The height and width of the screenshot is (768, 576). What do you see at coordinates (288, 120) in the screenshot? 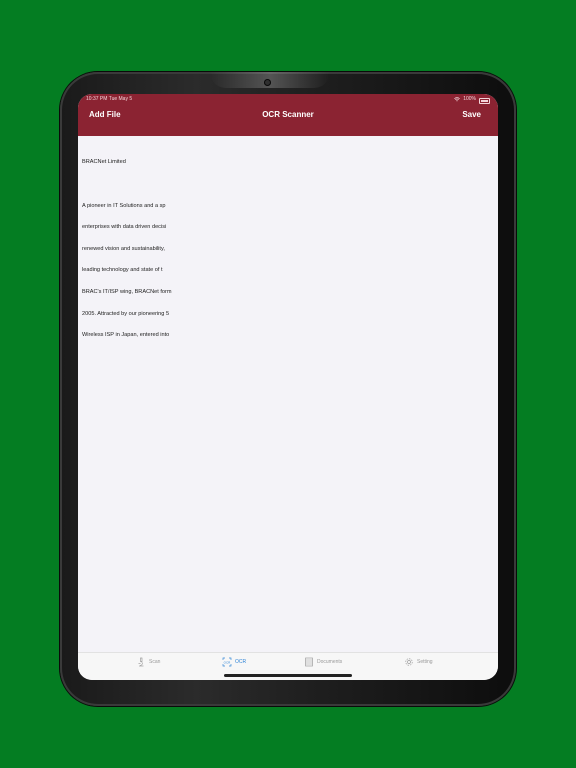
I see `navigation-bar: Add File OCR Scanner Save` at bounding box center [288, 120].